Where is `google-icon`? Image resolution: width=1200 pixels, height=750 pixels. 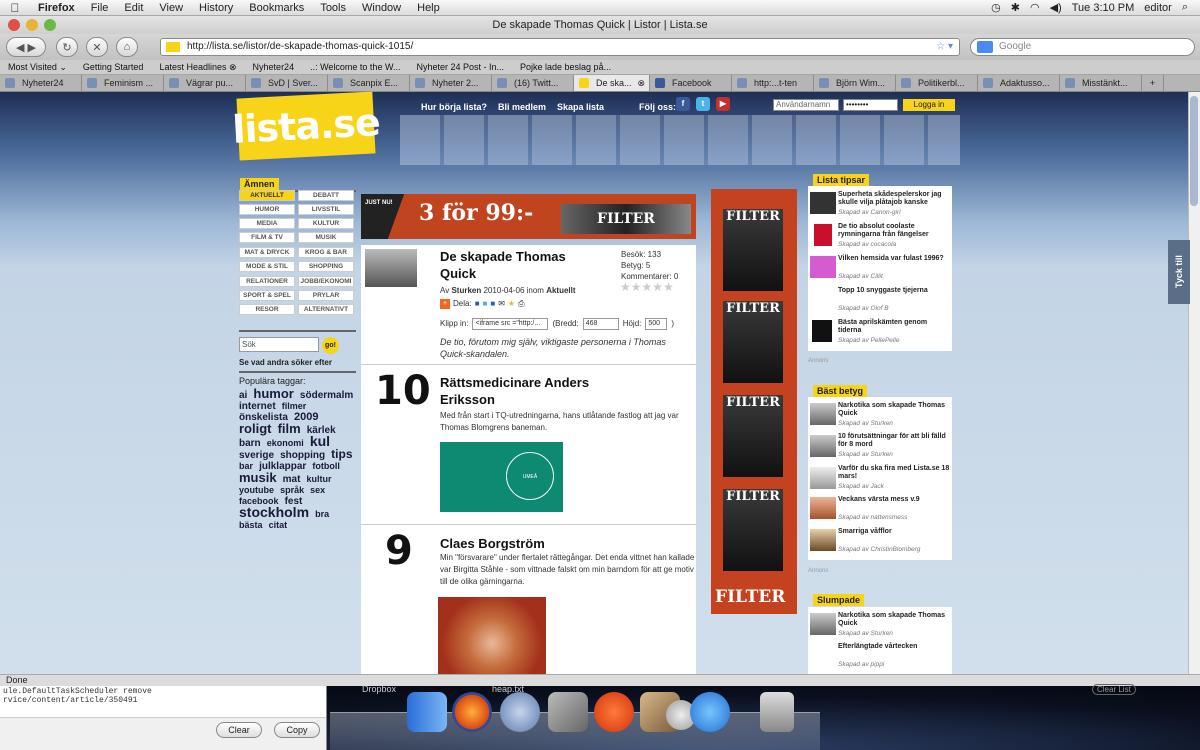 google-icon is located at coordinates (985, 47).